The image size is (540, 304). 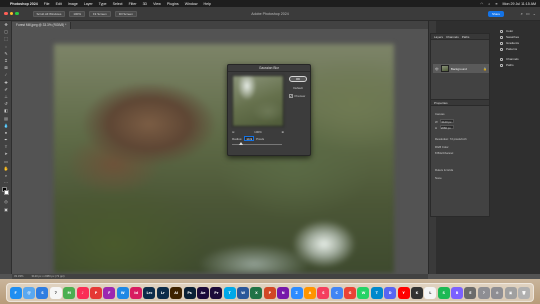 I want to click on tab-layers: Layers, so click(x=438, y=36).